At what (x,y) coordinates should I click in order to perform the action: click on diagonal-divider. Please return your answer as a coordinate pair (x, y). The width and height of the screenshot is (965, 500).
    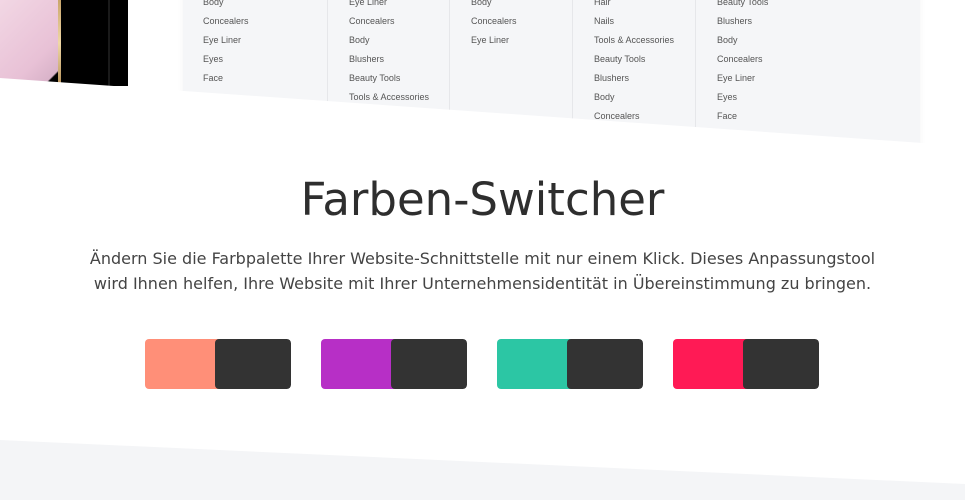
    Looking at the image, I should click on (482, 114).